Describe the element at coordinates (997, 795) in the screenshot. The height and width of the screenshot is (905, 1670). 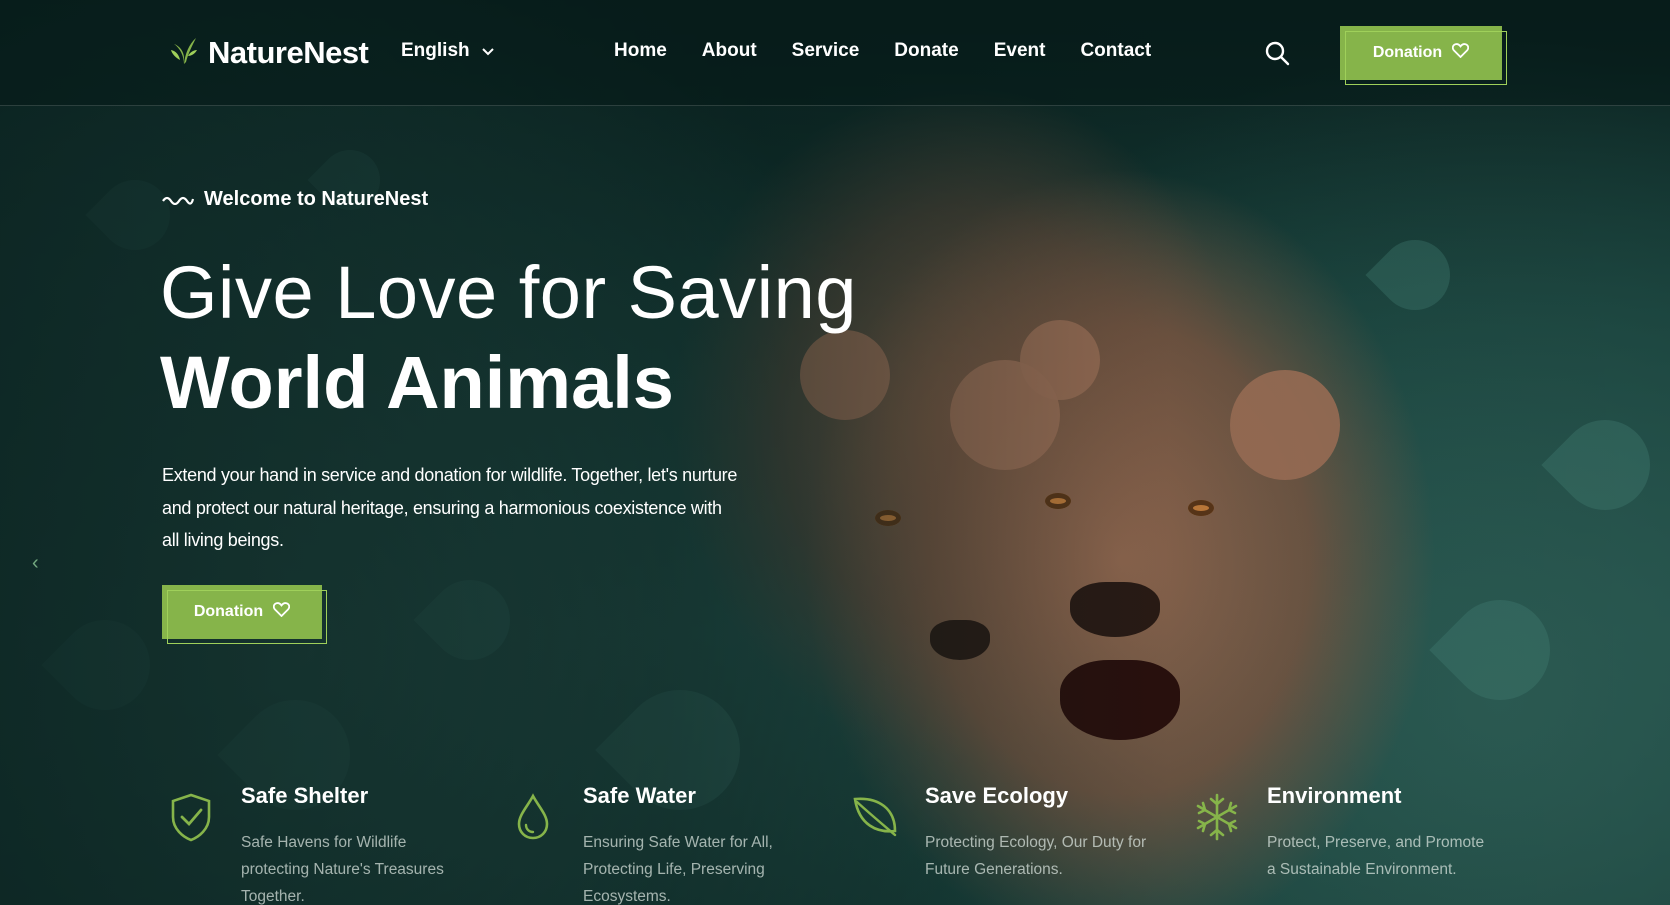
I see `feature-title: Save Ecology` at that location.